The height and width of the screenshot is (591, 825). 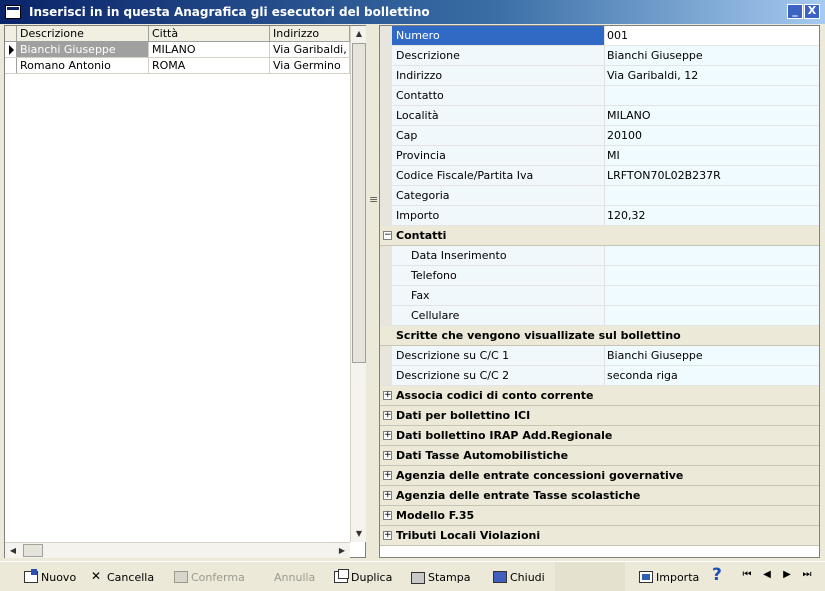 What do you see at coordinates (310, 65) in the screenshot?
I see `cell-indirizzo: Via Germino` at bounding box center [310, 65].